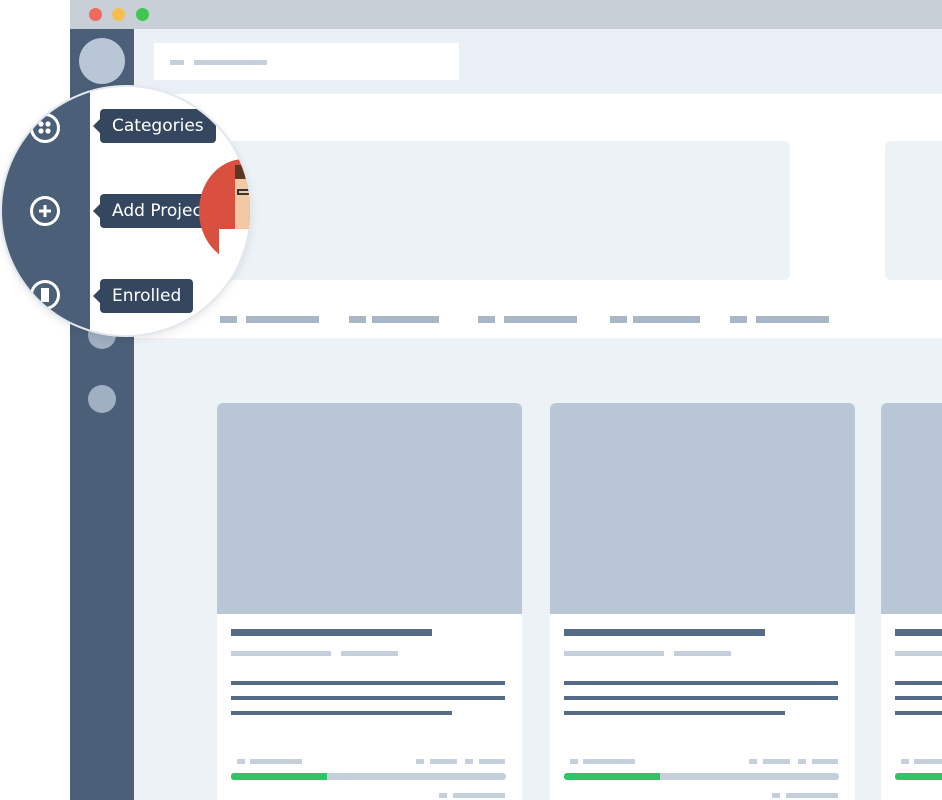 The width and height of the screenshot is (942, 800). I want to click on hero-illustration, so click(224, 214).